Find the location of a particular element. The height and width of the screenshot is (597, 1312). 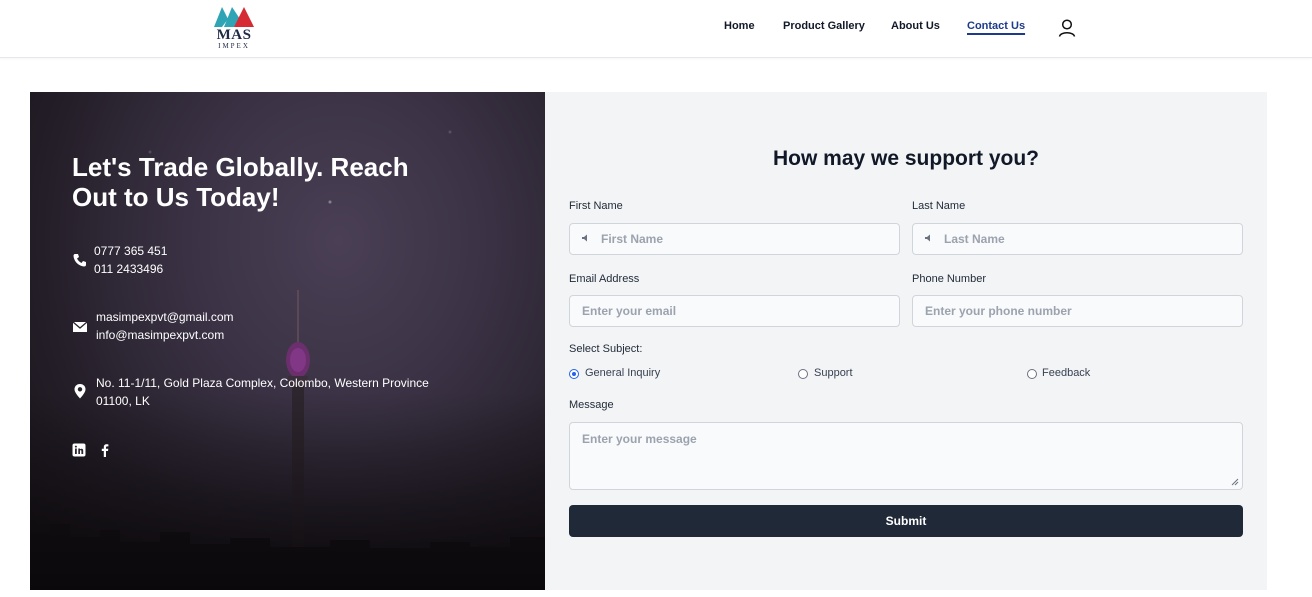

phone-number-2: 011 2433496 is located at coordinates (128, 269).